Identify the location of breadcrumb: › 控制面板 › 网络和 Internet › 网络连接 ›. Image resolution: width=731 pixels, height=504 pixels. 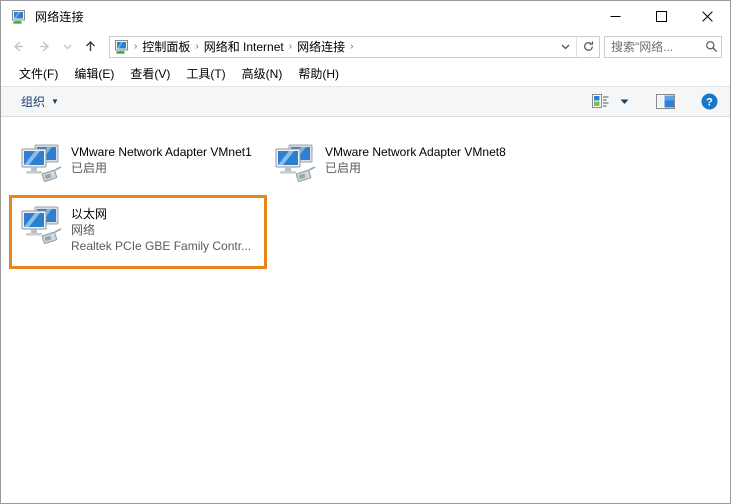
(354, 46).